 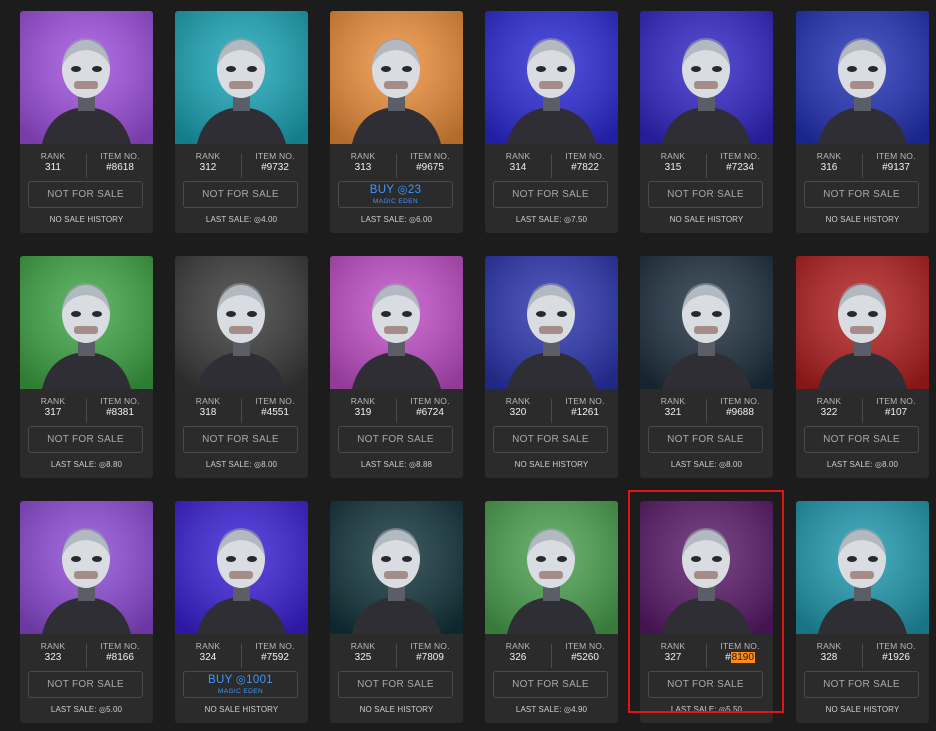 I want to click on card-meta: RANK 323 ITEM NO. #8166, so click(x=86, y=656).